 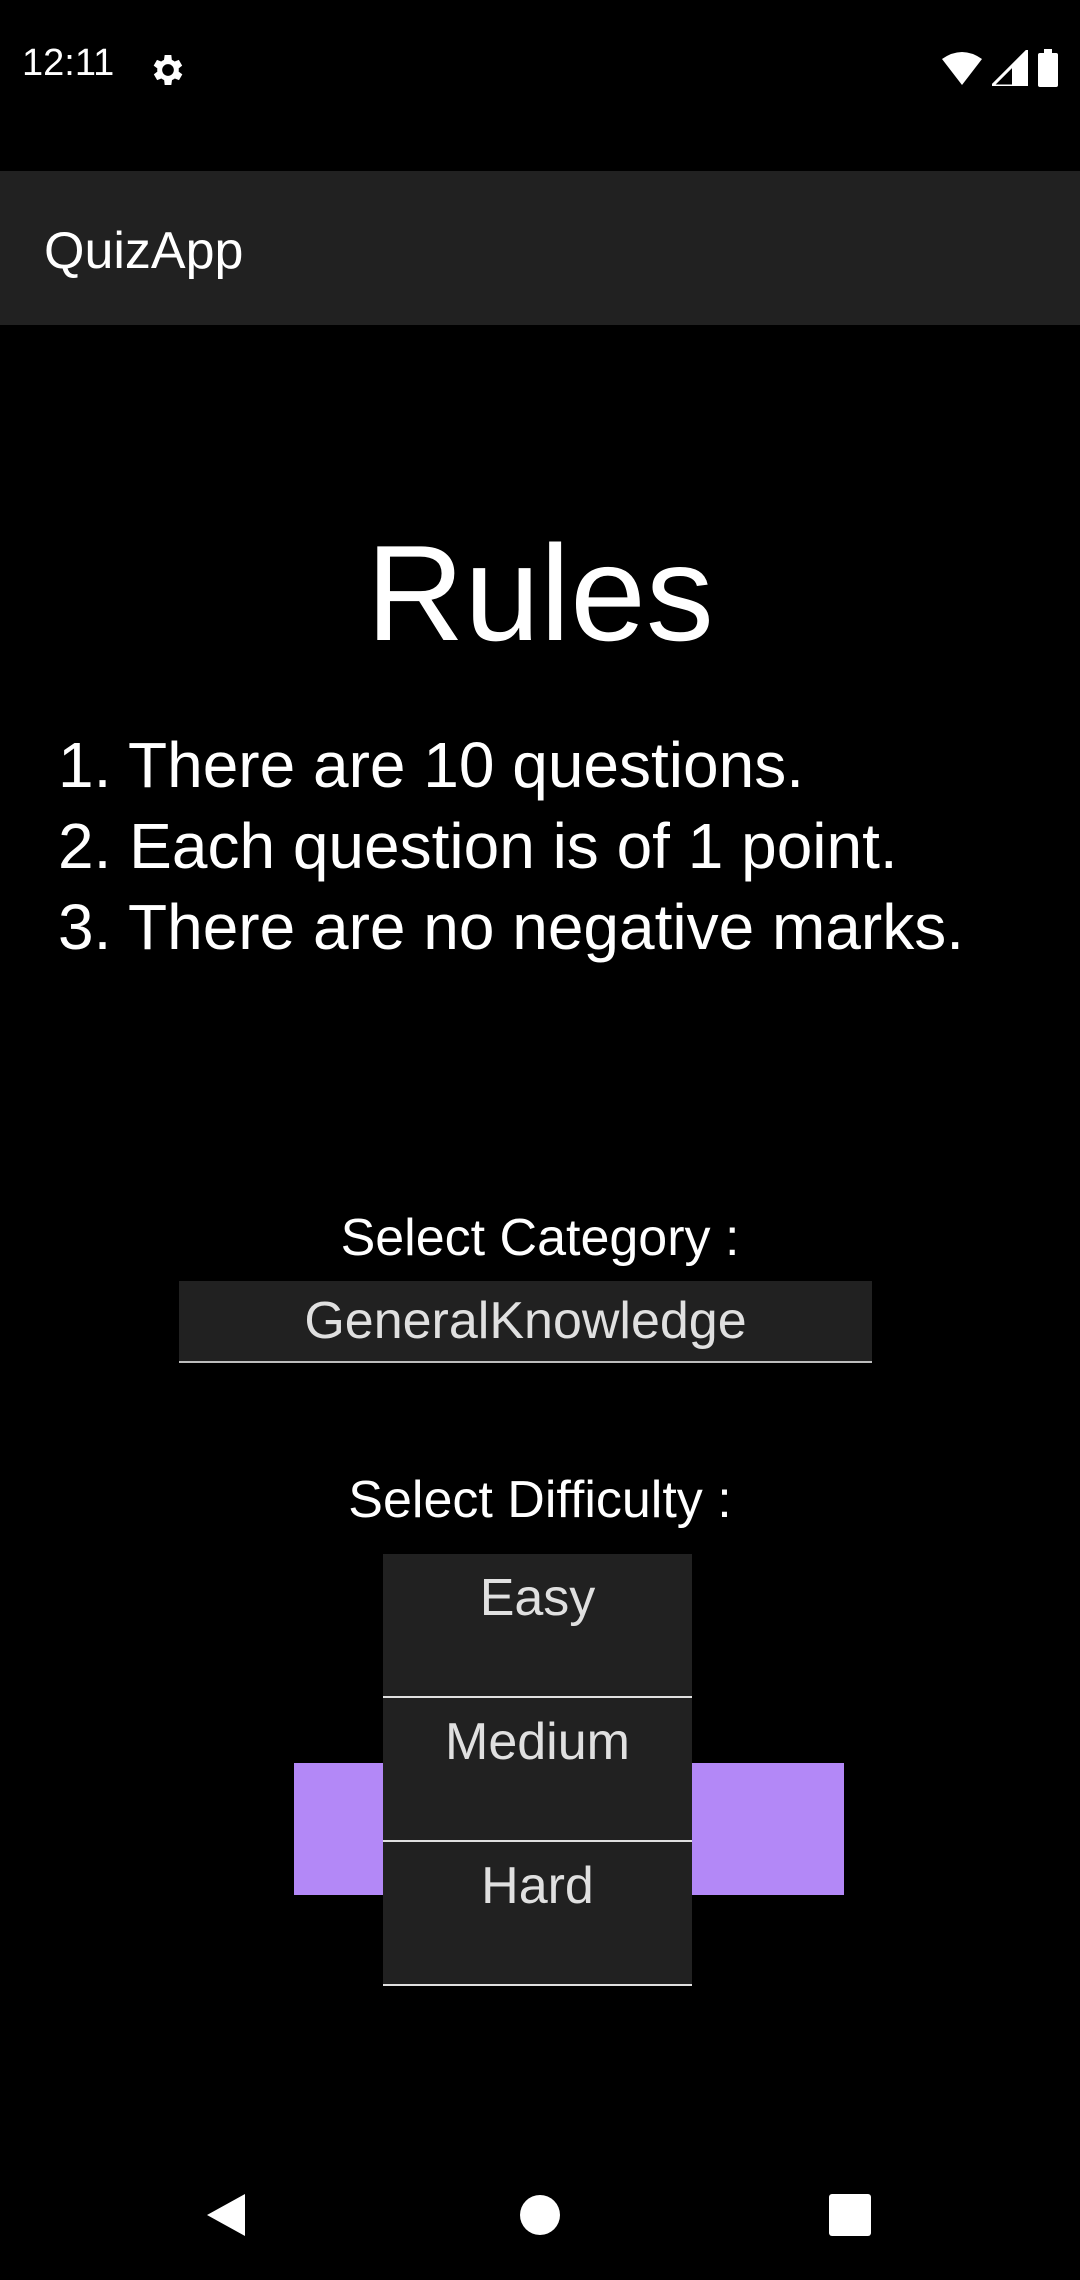 What do you see at coordinates (511, 927) in the screenshot?
I see `rule-item: 3. There are no negative marks.` at bounding box center [511, 927].